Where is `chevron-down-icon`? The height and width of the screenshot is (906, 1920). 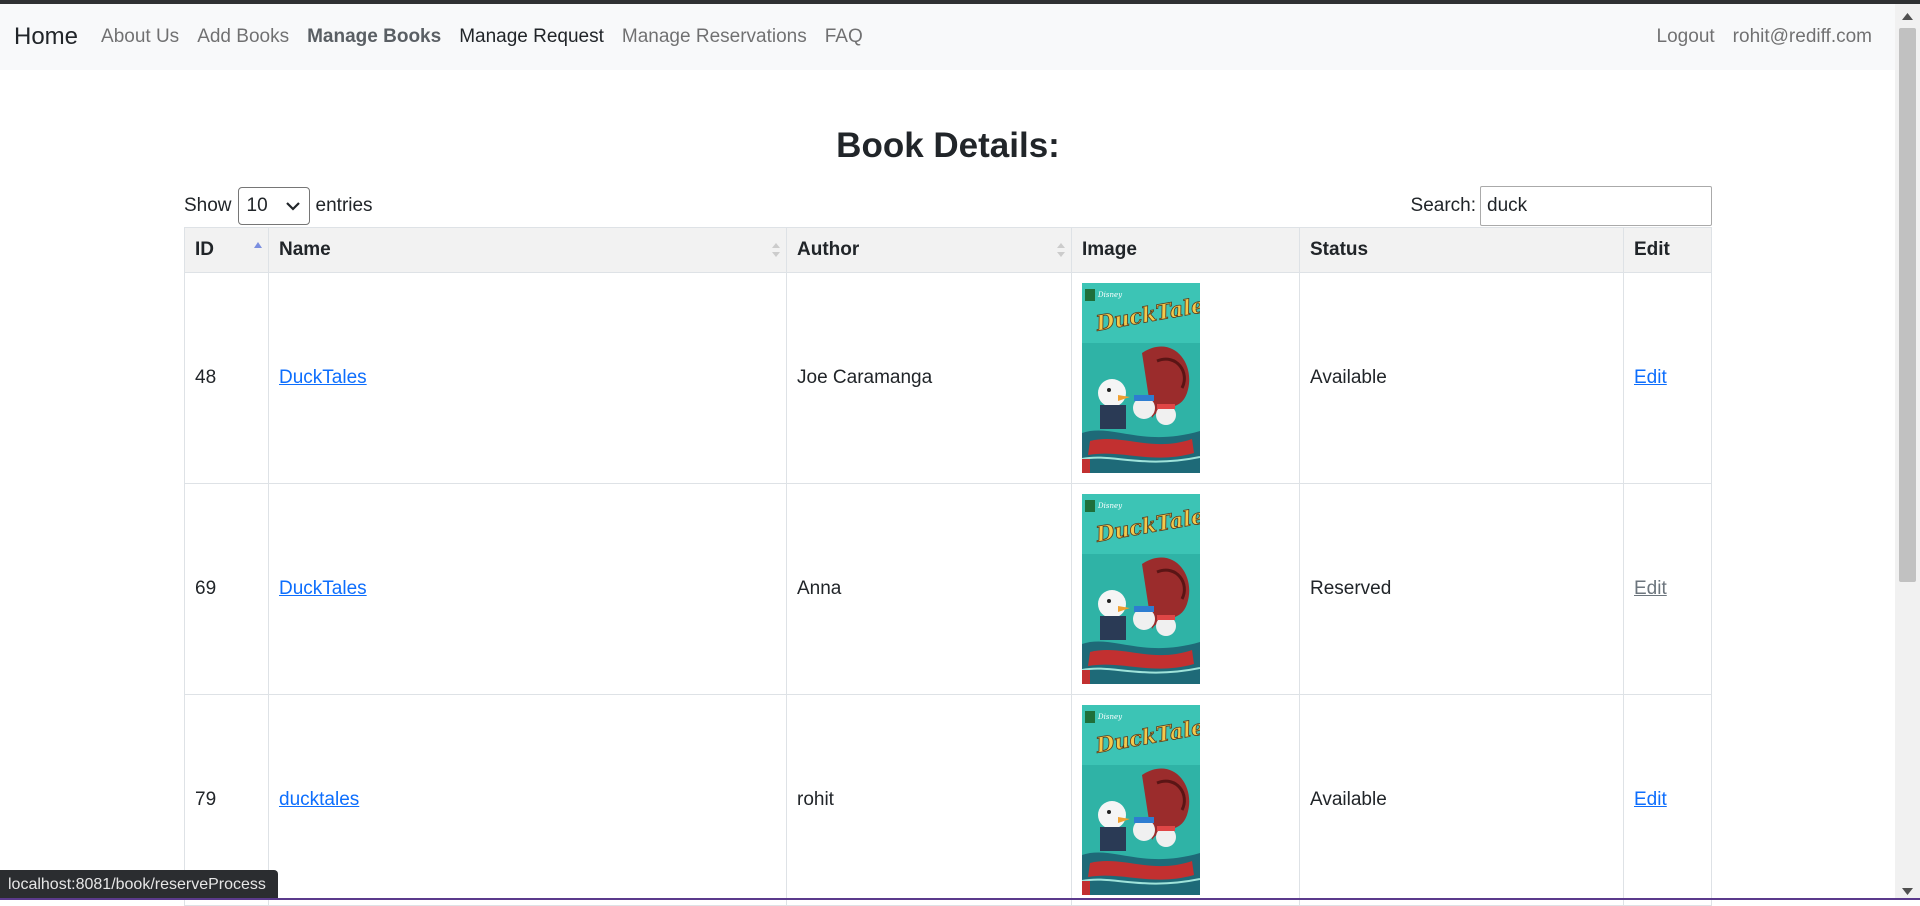
chevron-down-icon is located at coordinates (292, 206).